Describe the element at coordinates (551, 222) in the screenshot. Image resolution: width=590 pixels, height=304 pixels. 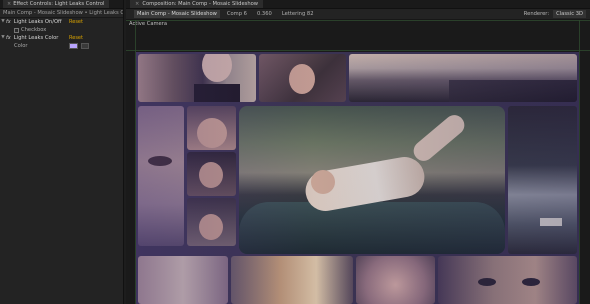
I see `license-plate` at that location.